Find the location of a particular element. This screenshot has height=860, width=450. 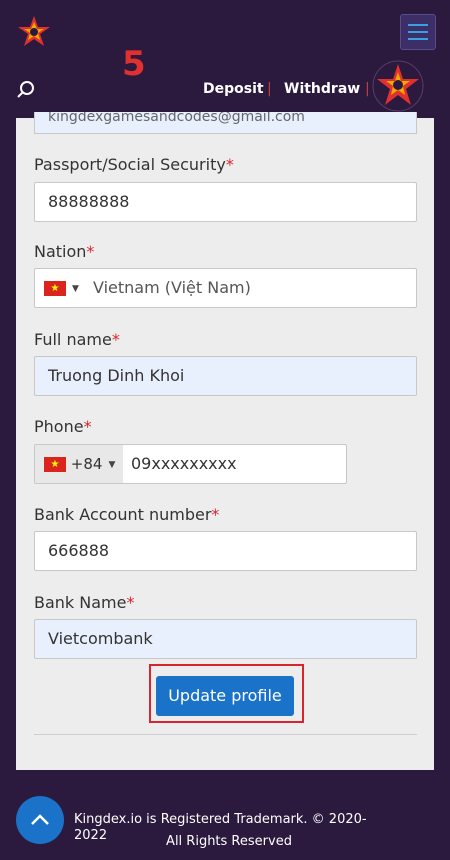

phone-label-text: Phone is located at coordinates (59, 426).